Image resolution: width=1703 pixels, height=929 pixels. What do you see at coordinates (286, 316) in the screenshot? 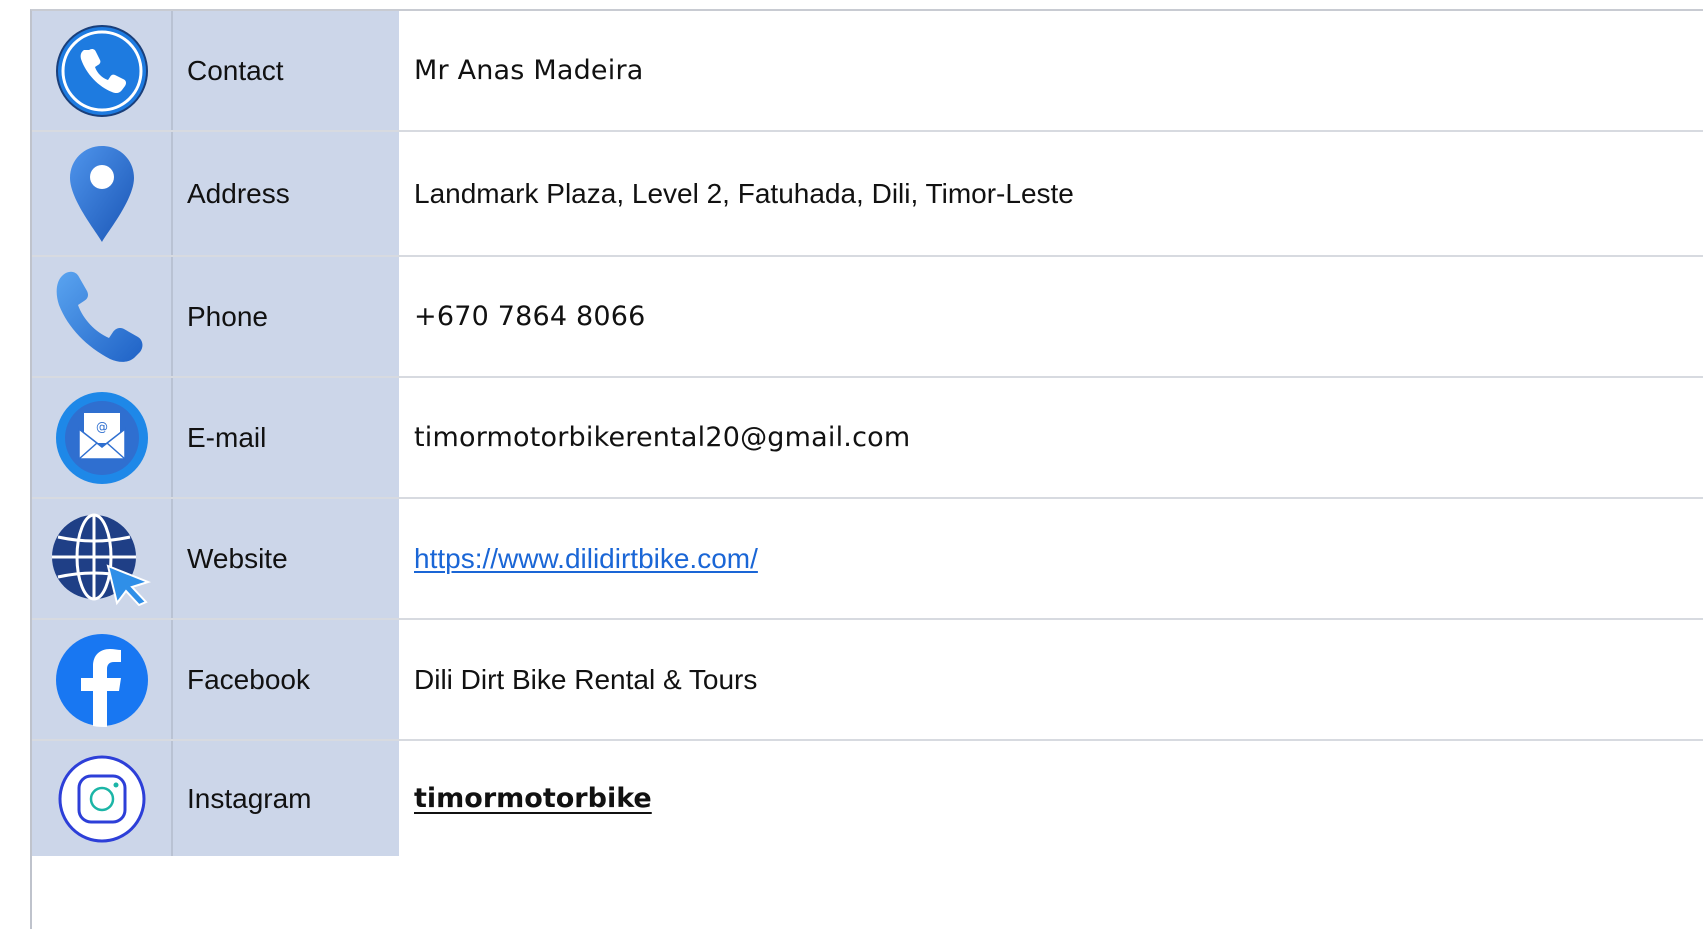
I see `row-label: Phone` at bounding box center [286, 316].